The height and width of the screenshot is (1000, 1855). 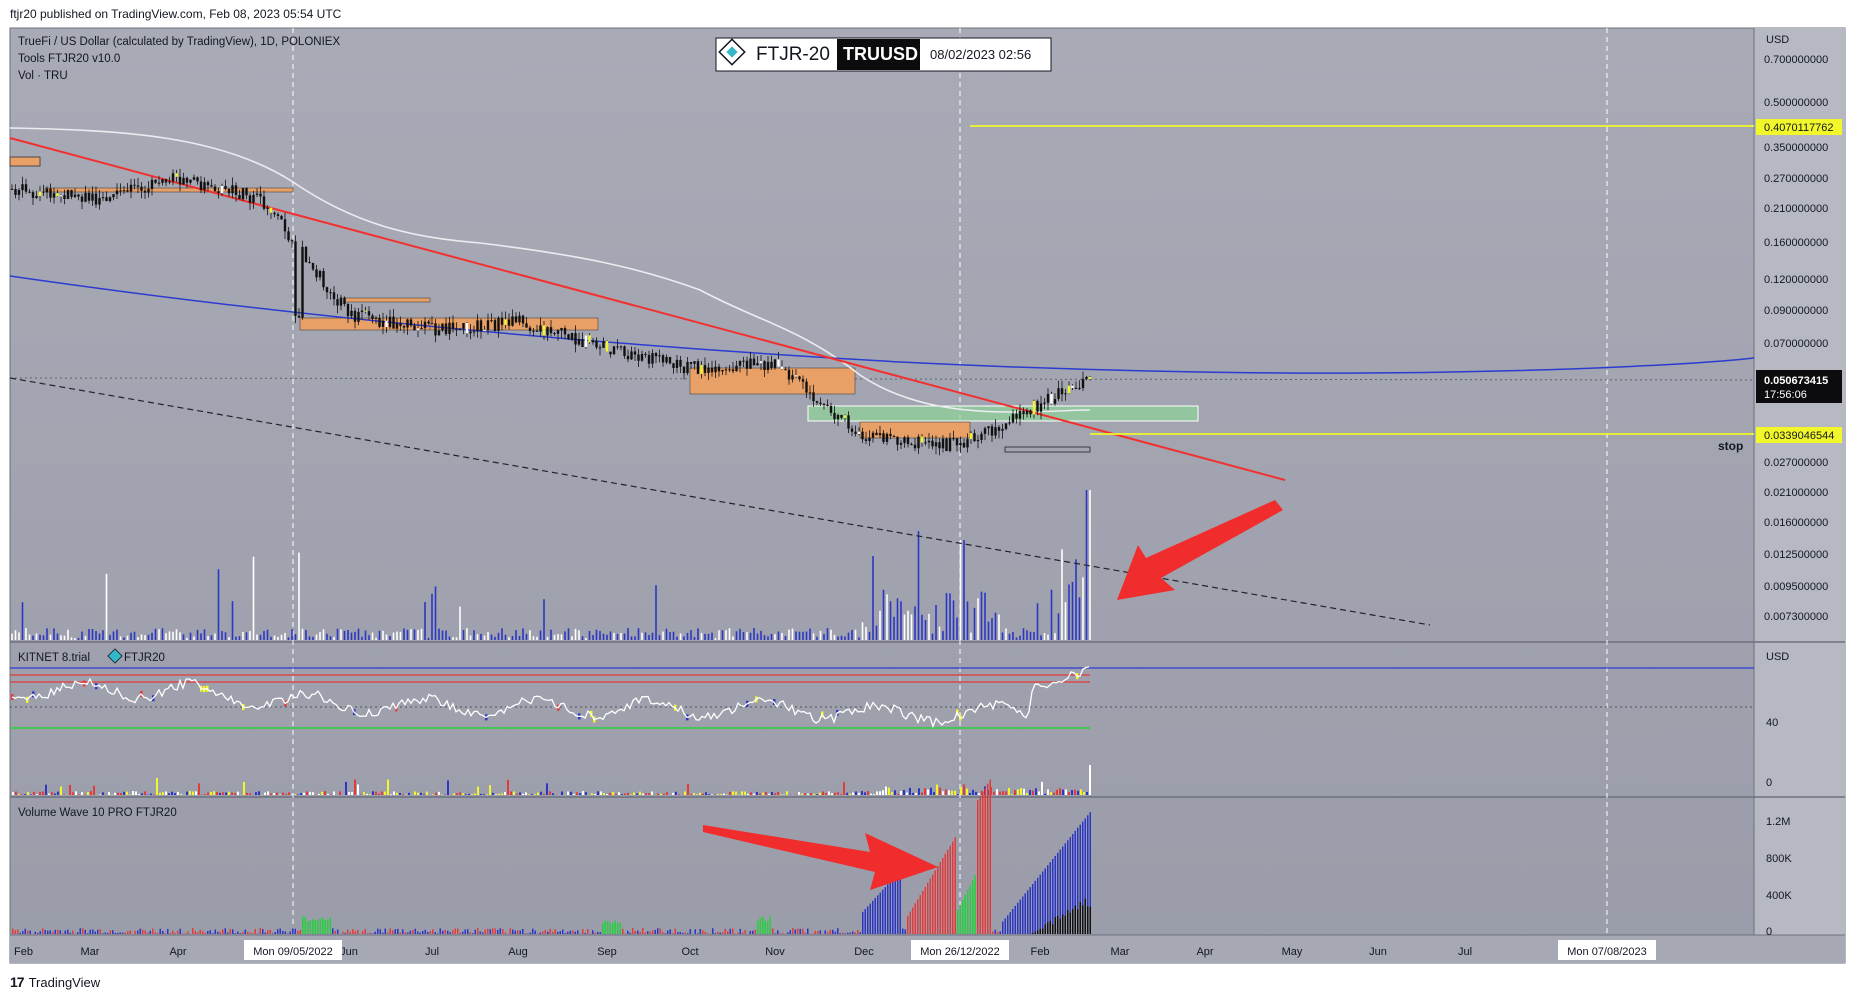 What do you see at coordinates (883, 54) in the screenshot?
I see `symbol-badge: FTJR-20 TRUUSD 08/02/2023 02:56` at bounding box center [883, 54].